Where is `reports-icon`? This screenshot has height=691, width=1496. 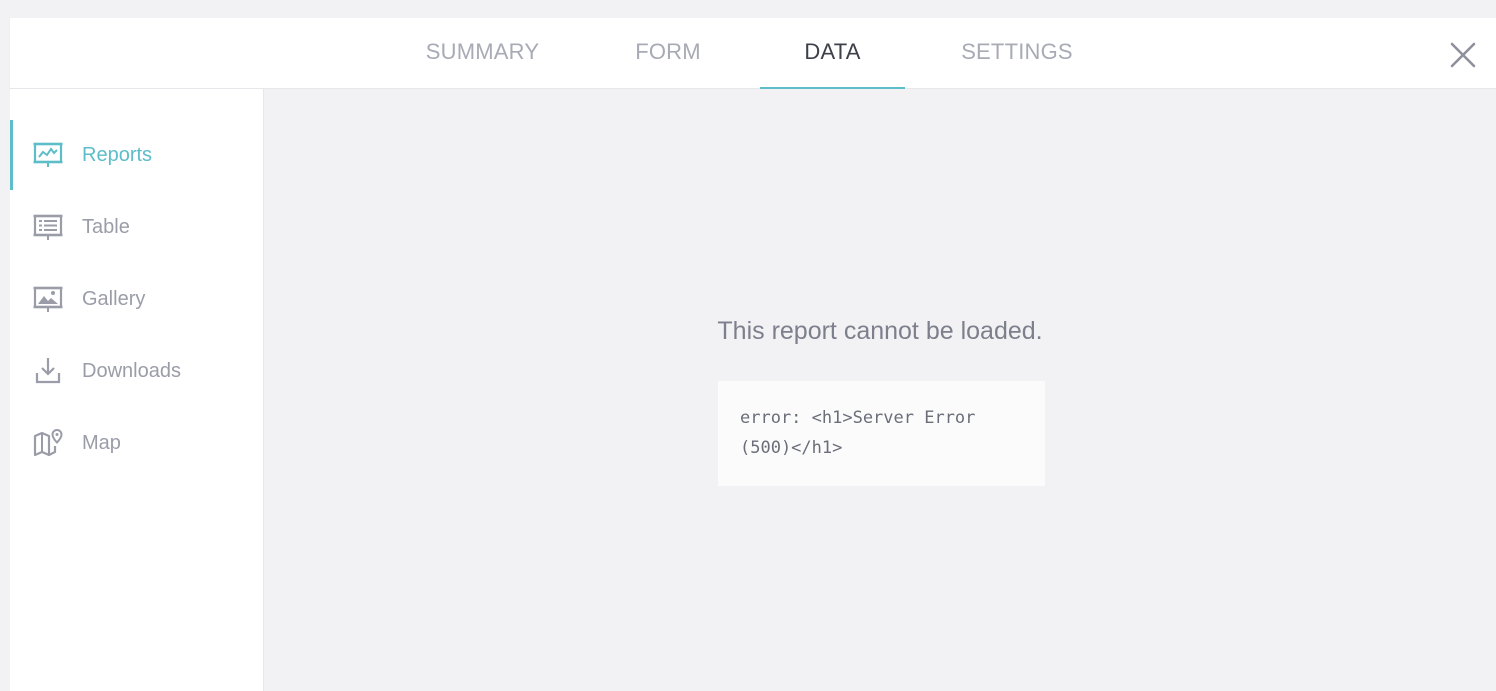
reports-icon is located at coordinates (48, 154).